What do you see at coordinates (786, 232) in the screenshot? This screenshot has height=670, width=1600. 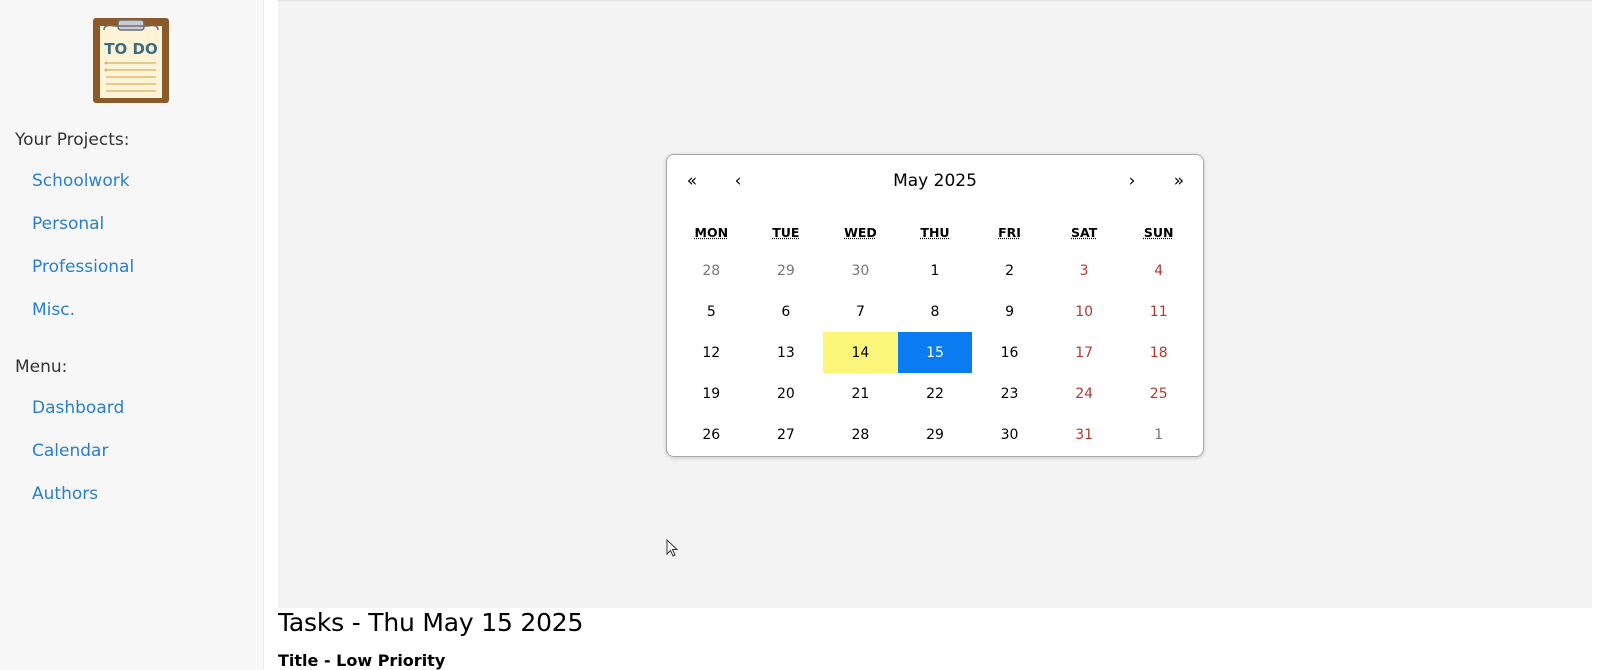 I see `weekday-label: TUE` at bounding box center [786, 232].